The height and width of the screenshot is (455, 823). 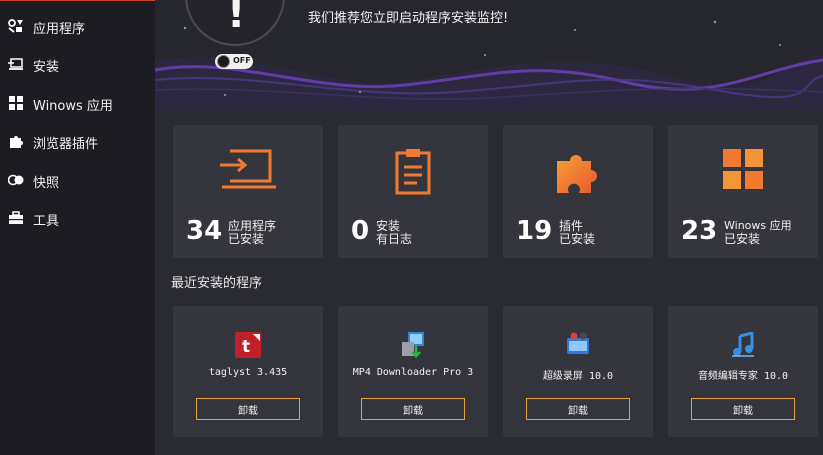 I want to click on stat-card-plugins: 19 插件 已安装, so click(x=578, y=191).